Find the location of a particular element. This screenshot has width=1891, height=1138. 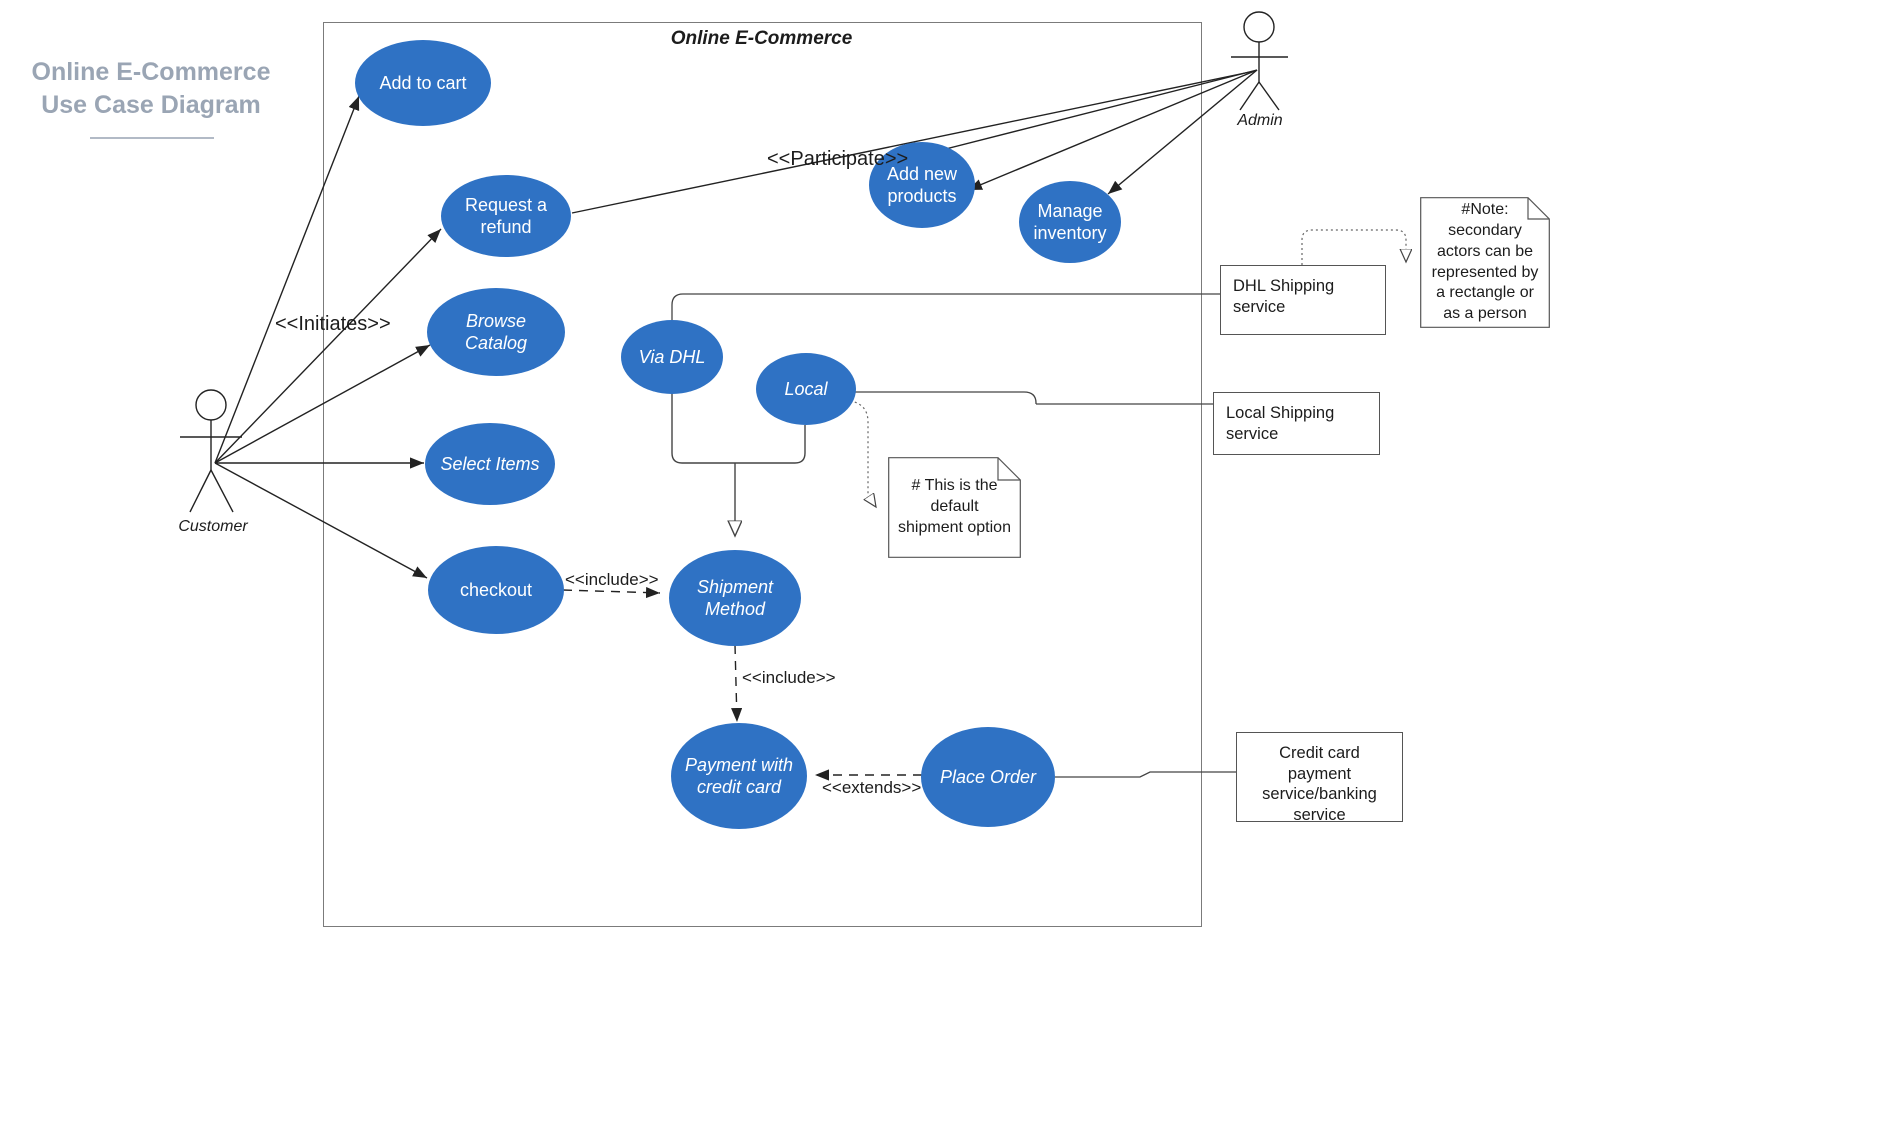

use-case-browse-catalog: Browse Catalog is located at coordinates (496, 332).